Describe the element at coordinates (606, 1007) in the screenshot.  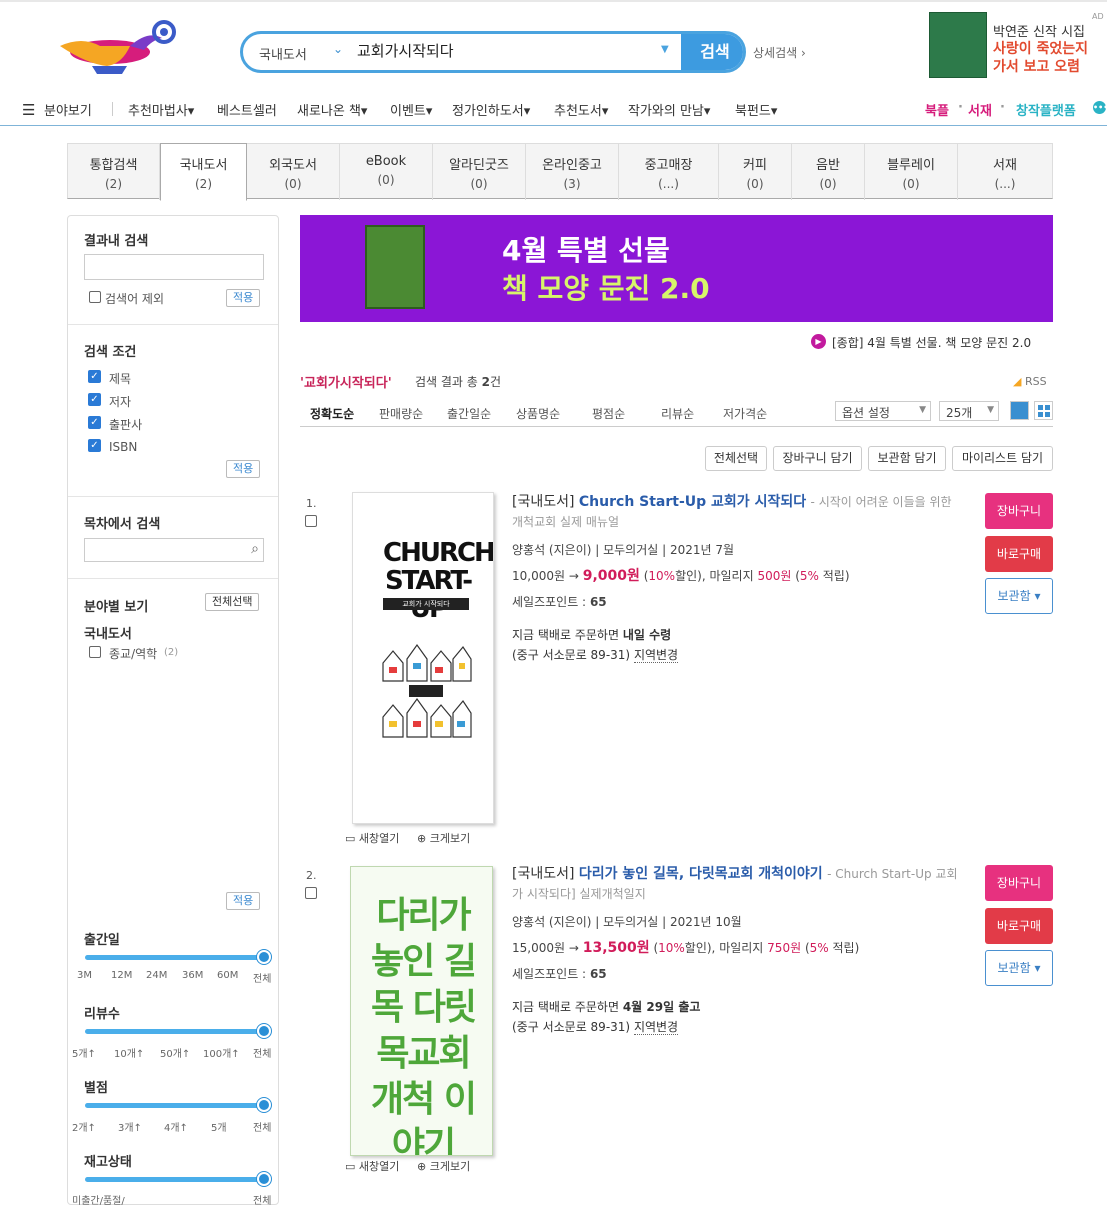
I see `delivery-info: 지금 택배로 주문하면 4월 29일 출고` at that location.